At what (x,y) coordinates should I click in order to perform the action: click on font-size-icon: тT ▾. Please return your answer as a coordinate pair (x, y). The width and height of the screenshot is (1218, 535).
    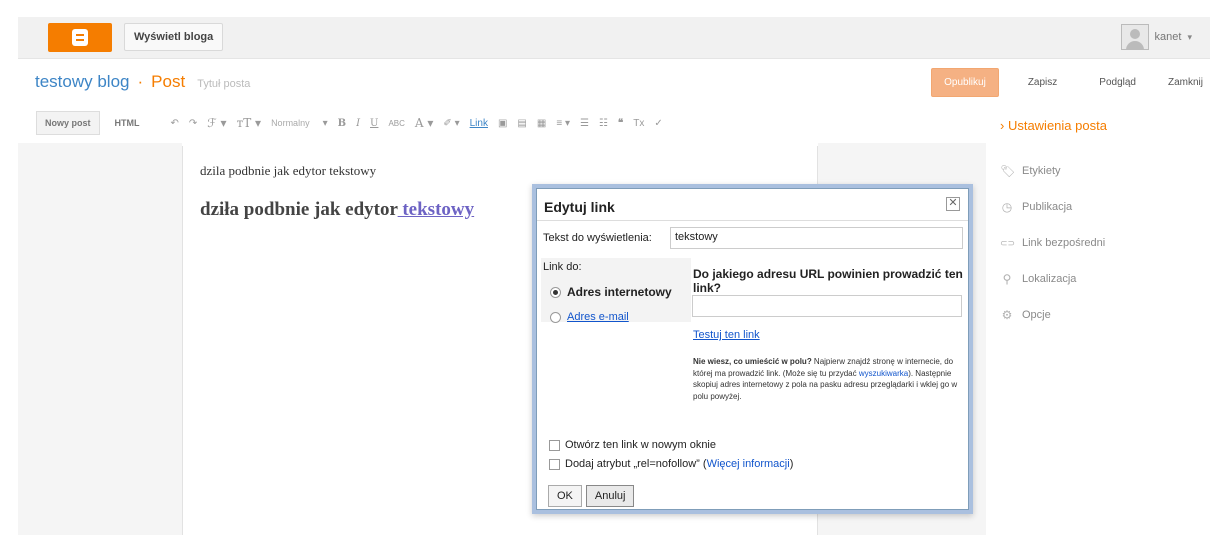
    Looking at the image, I should click on (249, 123).